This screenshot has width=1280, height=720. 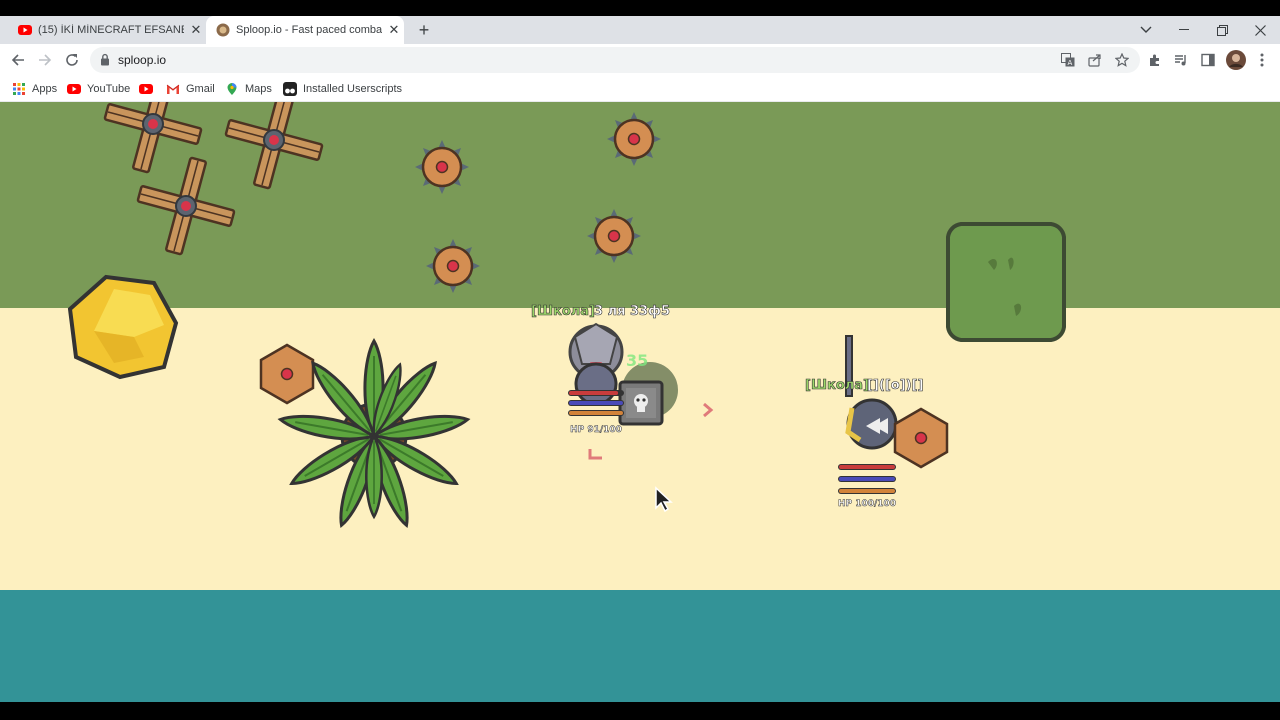 I want to click on forward-button, so click(x=45, y=60).